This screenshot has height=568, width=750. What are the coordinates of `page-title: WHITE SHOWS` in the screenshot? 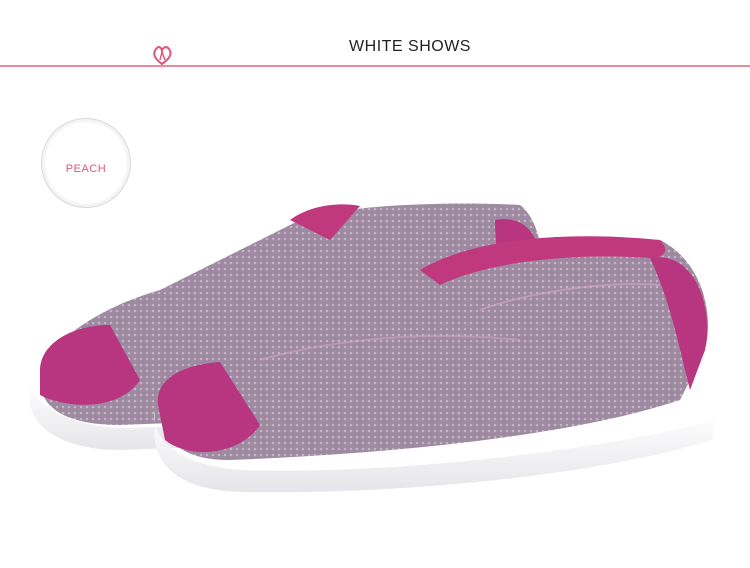 It's located at (410, 46).